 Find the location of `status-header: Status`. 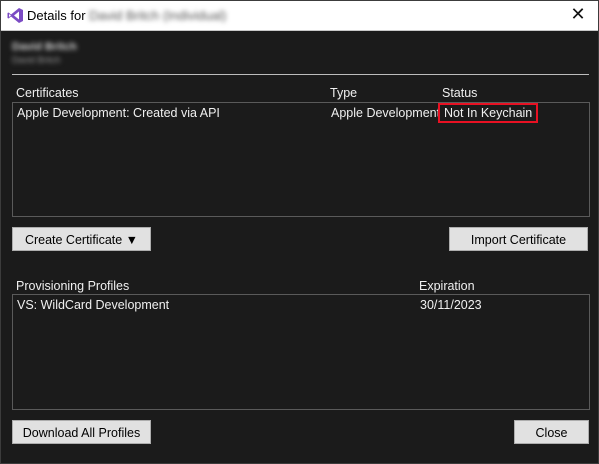

status-header: Status is located at coordinates (459, 93).